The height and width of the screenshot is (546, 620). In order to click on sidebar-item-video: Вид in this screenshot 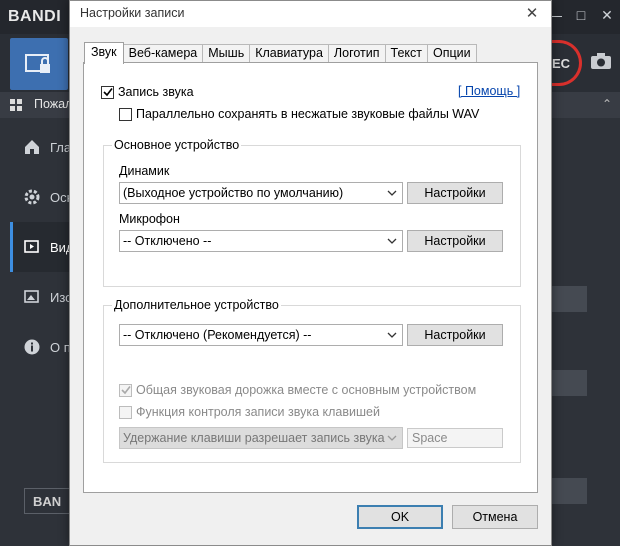, I will do `click(40, 247)`.